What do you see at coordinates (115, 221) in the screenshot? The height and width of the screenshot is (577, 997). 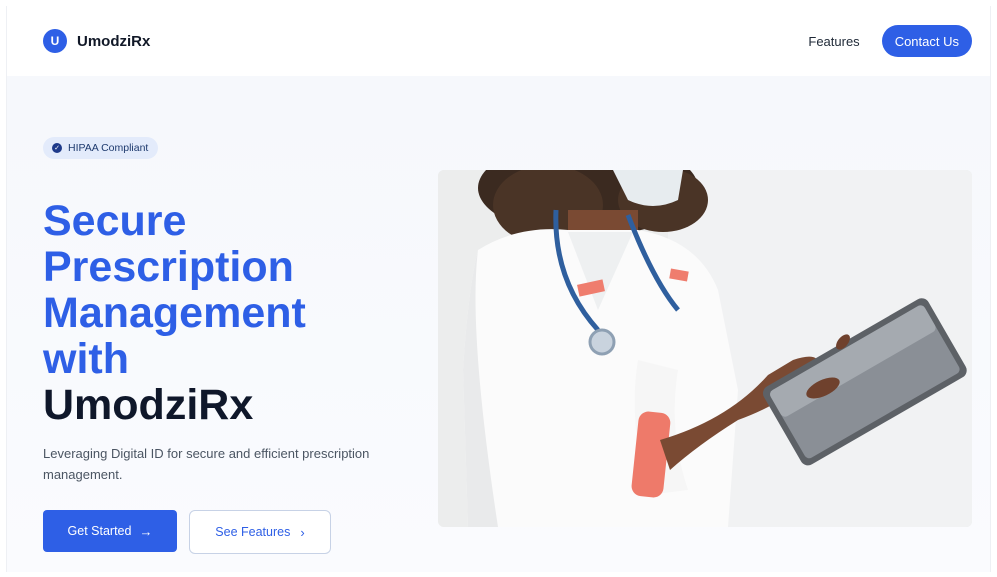 I see `headline-line-1: Secure` at bounding box center [115, 221].